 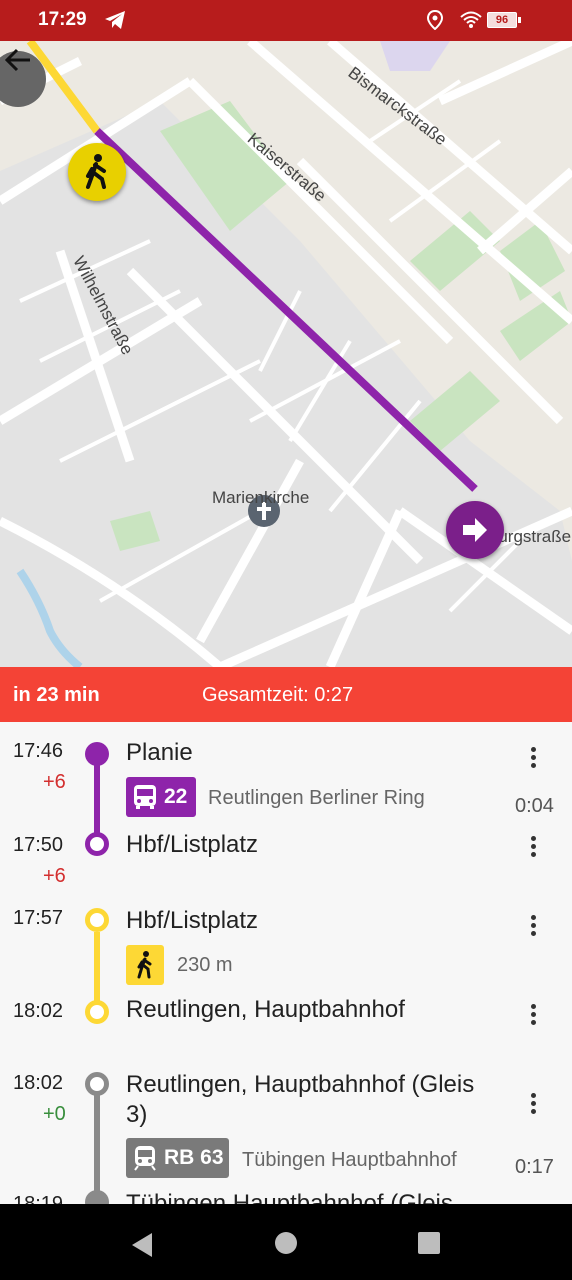 What do you see at coordinates (194, 1157) in the screenshot?
I see `line-number: RB 63` at bounding box center [194, 1157].